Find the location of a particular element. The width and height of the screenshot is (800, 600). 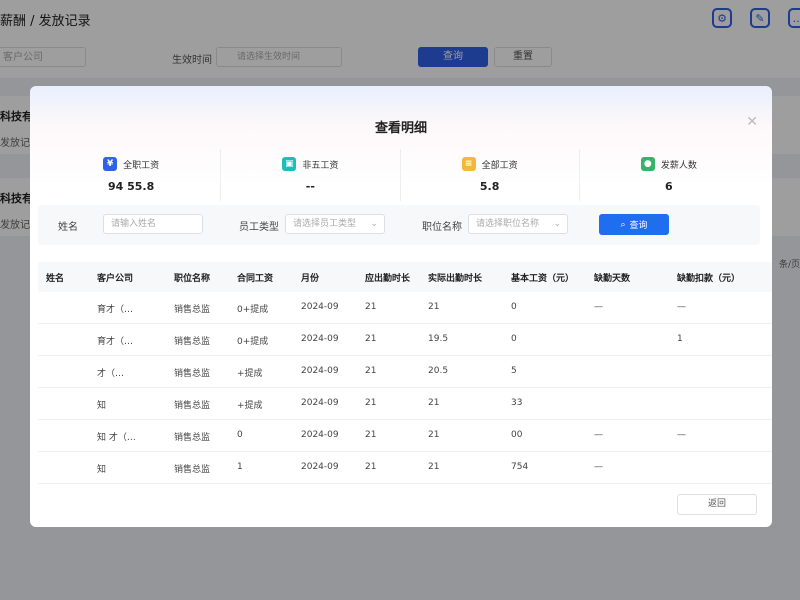

stat-value: -- is located at coordinates (310, 186).